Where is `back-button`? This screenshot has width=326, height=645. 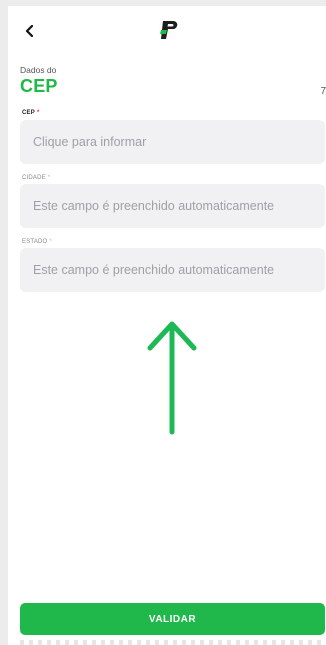 back-button is located at coordinates (30, 31).